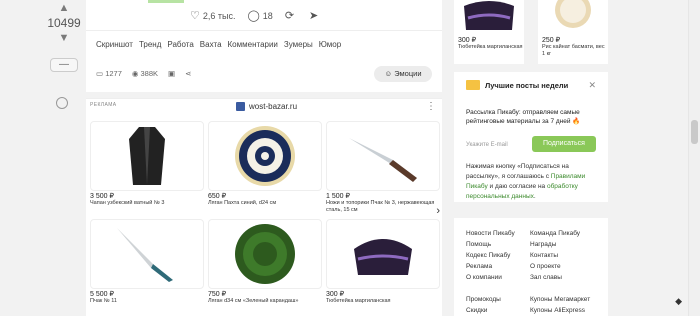 The image size is (700, 316). I want to click on newsletter-header: Лучшие посты недели, so click(517, 85).